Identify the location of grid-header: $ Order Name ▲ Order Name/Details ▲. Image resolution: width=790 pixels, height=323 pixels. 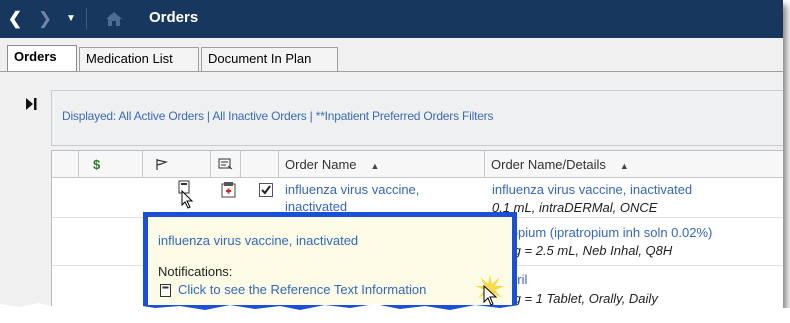
(417, 164).